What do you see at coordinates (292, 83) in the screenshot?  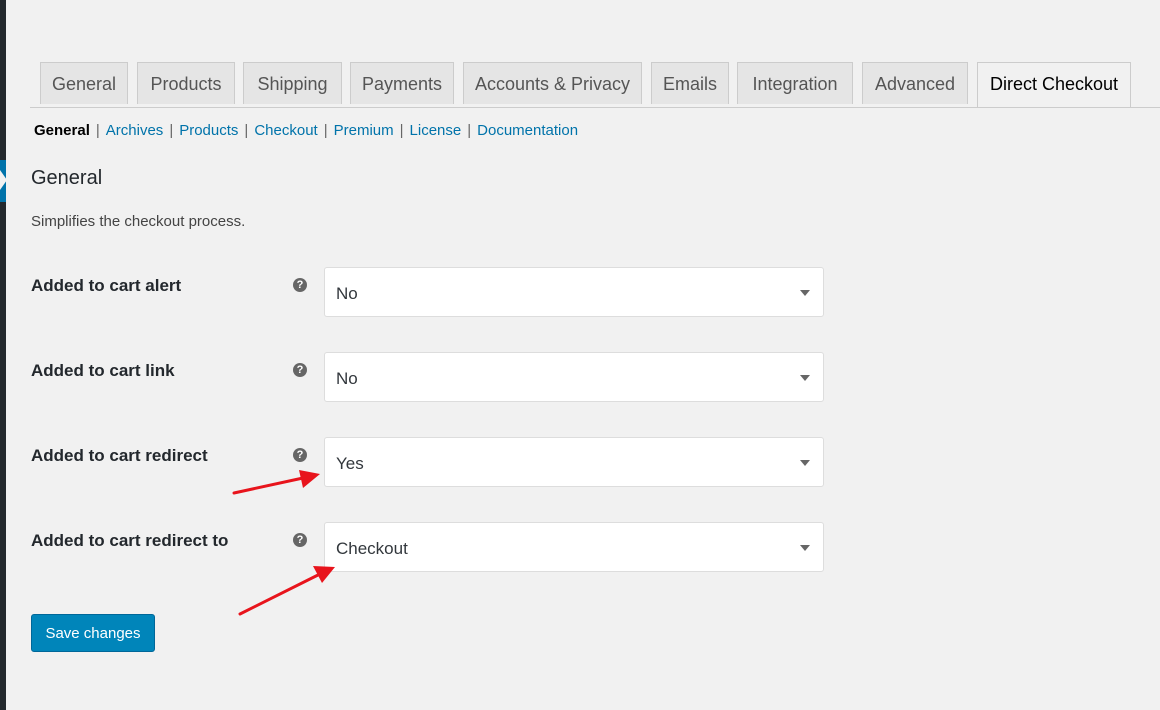 I see `tab-shipping: Shipping` at bounding box center [292, 83].